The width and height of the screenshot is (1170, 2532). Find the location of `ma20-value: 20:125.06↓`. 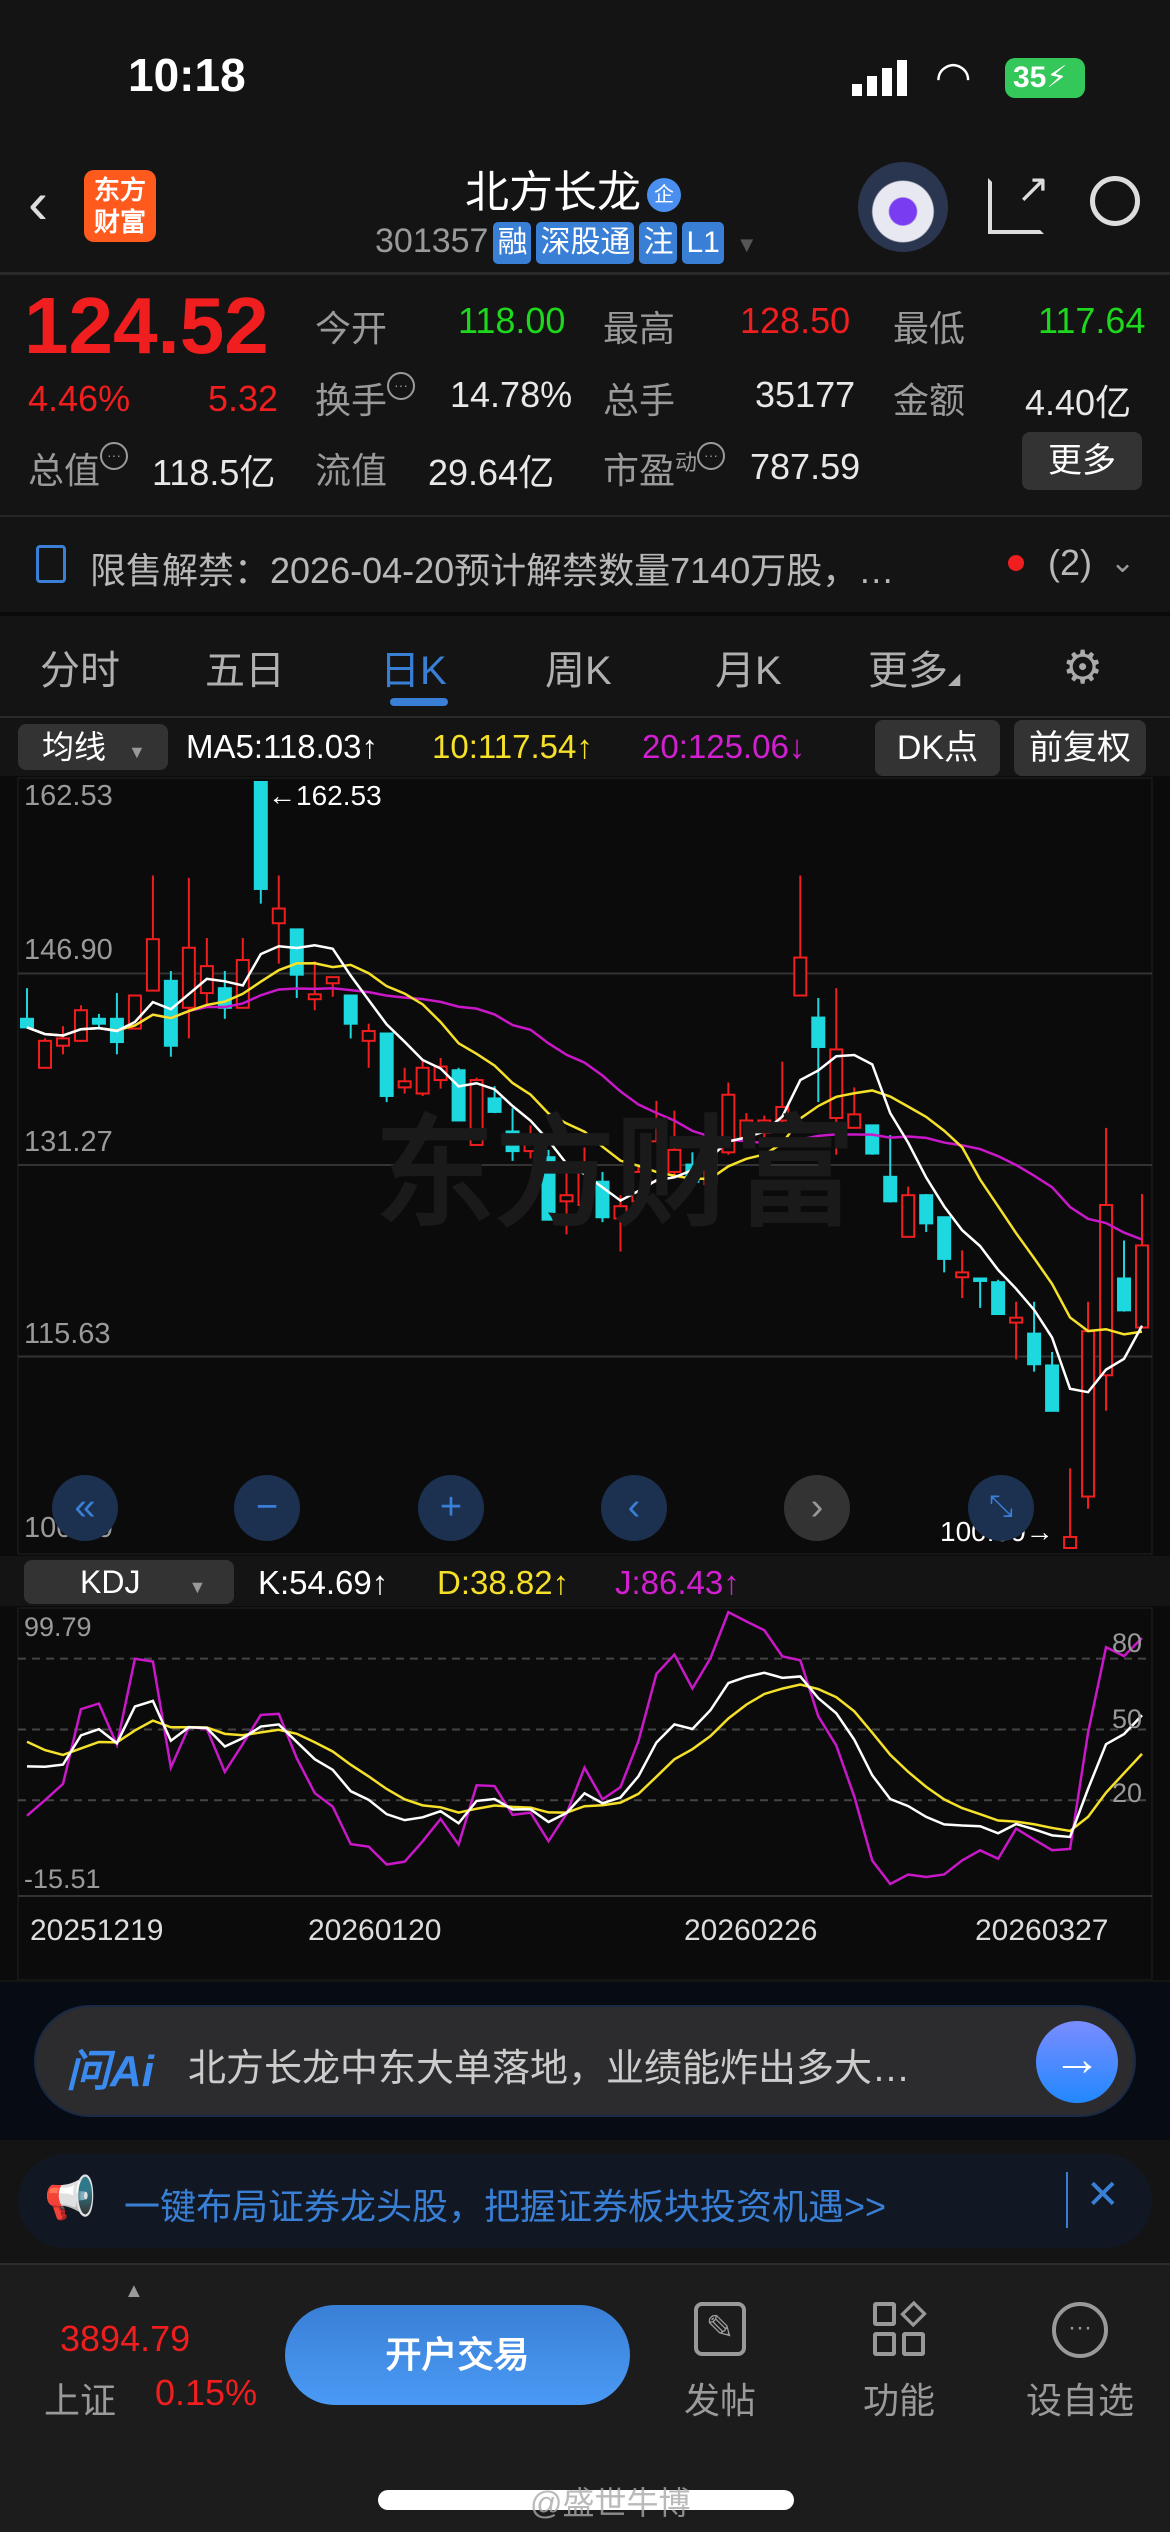

ma20-value: 20:125.06↓ is located at coordinates (724, 746).